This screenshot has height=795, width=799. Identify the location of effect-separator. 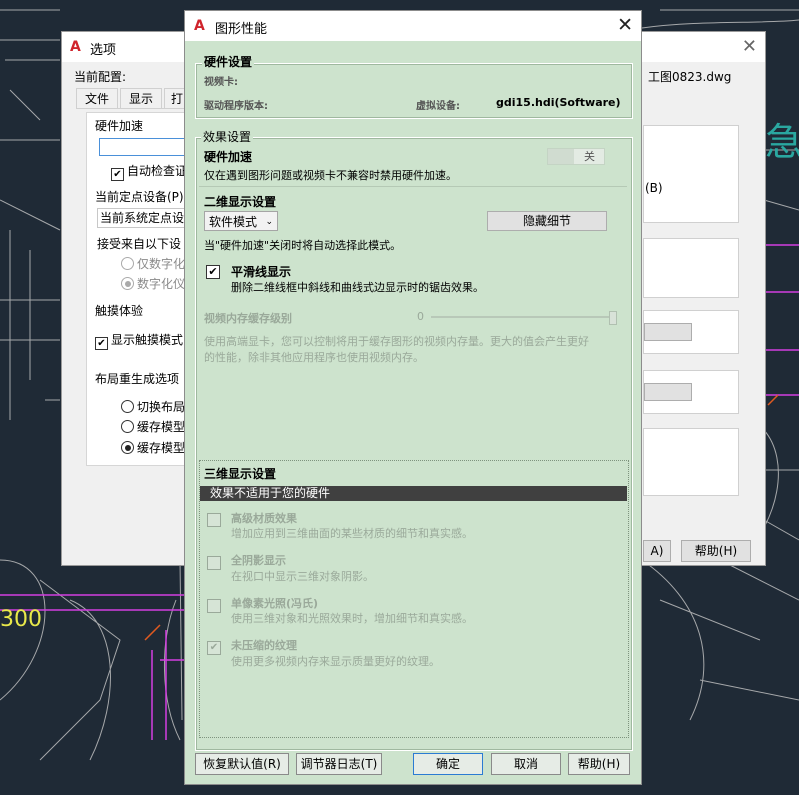
(413, 186).